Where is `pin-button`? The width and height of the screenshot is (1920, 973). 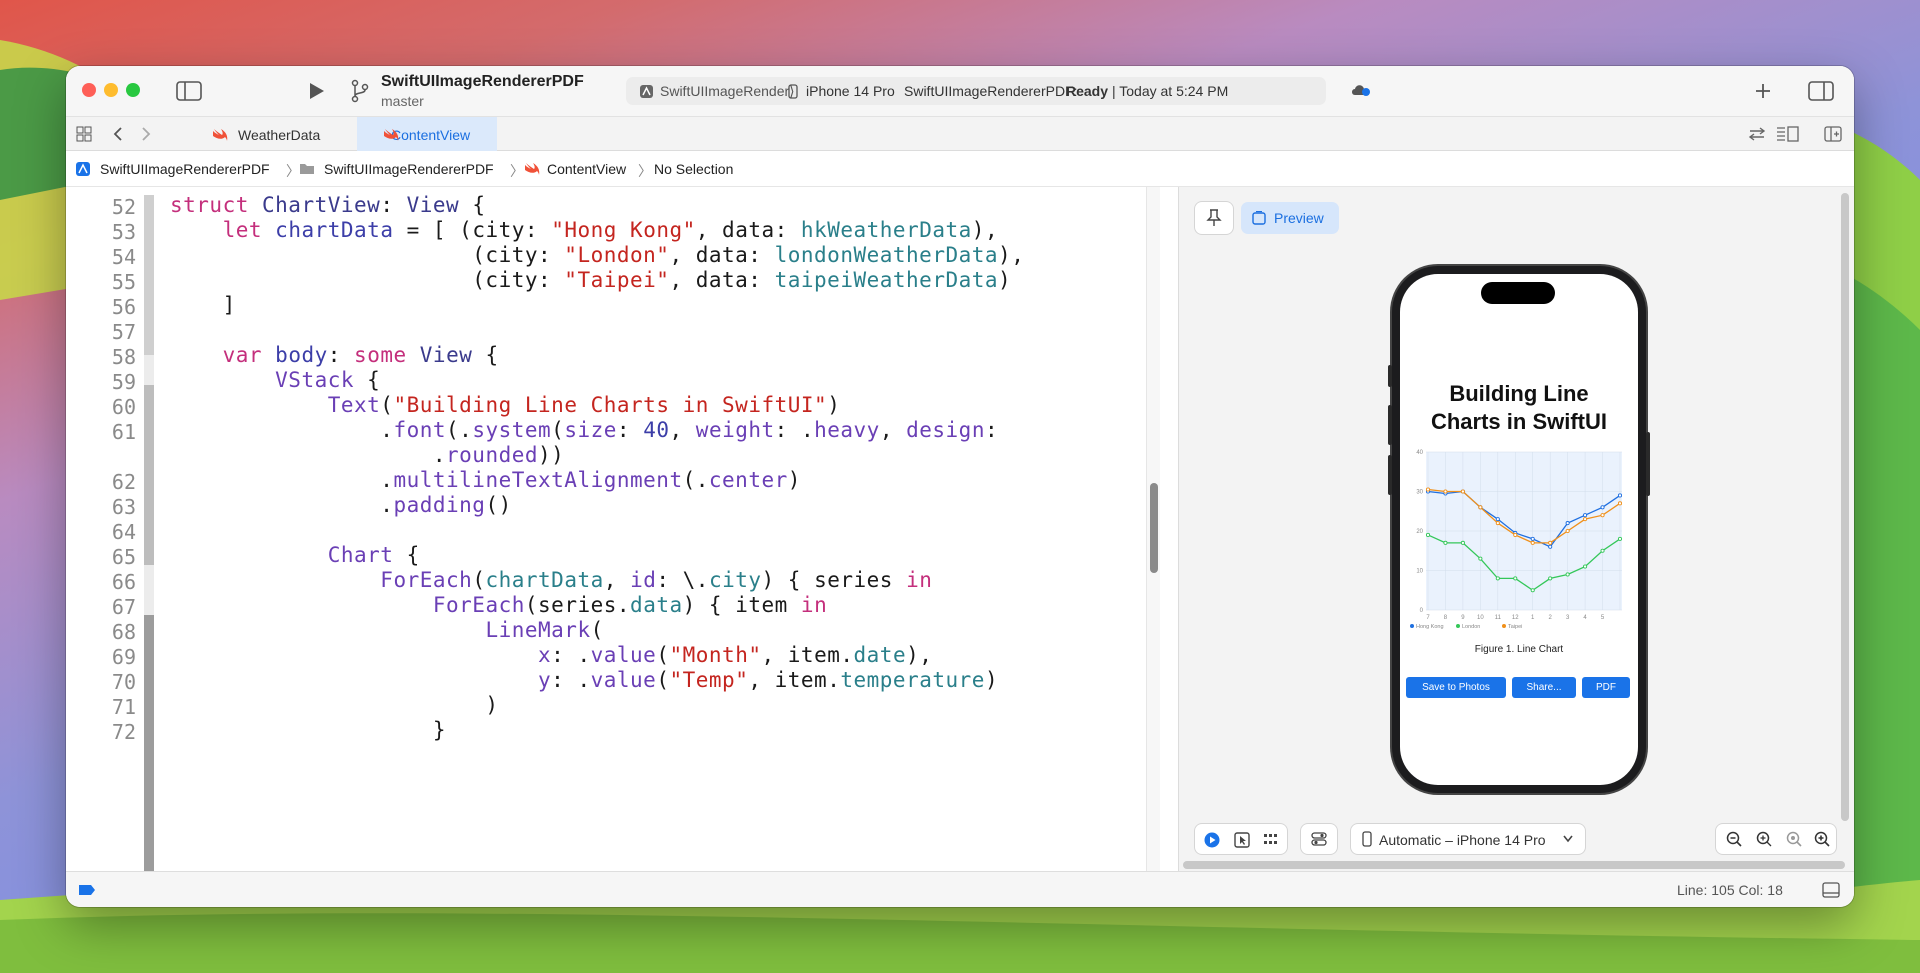
pin-button is located at coordinates (1214, 218).